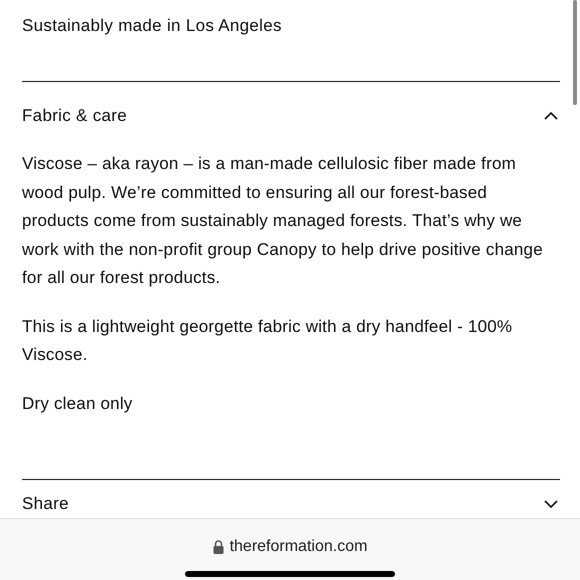 This screenshot has width=580, height=580. I want to click on accordion-header: Share, so click(291, 499).